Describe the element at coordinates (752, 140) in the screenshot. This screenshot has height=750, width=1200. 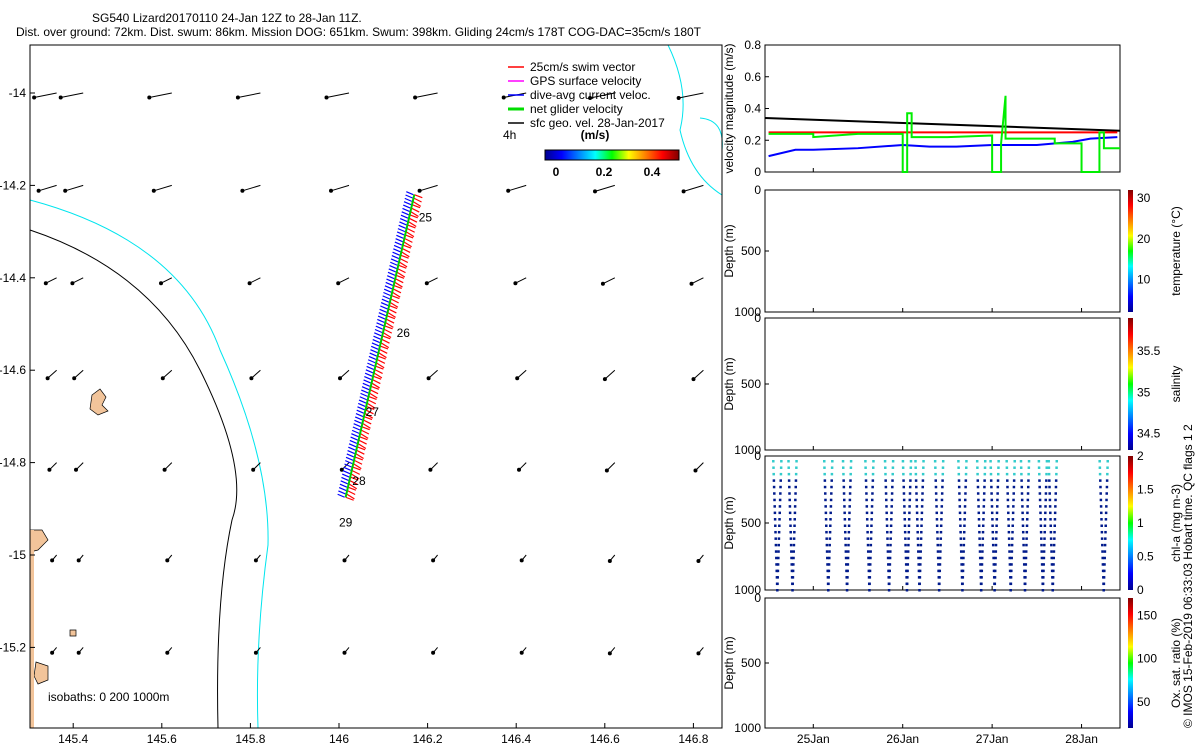
I see `y-tick-label: 0.2` at that location.